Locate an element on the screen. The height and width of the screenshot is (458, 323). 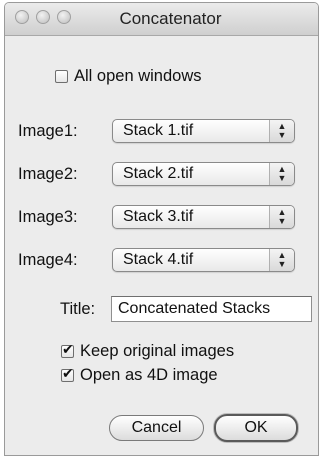
title-bar: Concatenator is located at coordinates (161, 19).